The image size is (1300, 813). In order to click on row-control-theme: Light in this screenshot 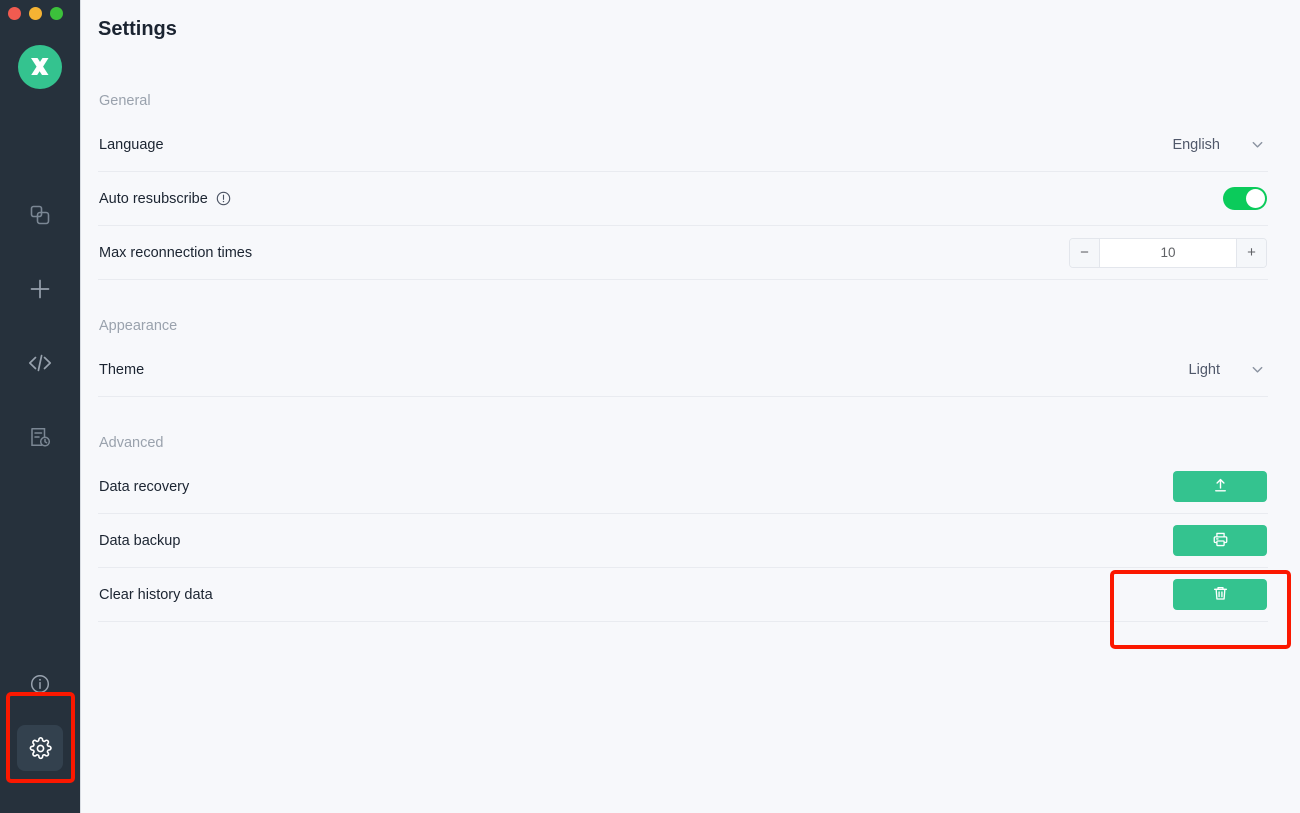, I will do `click(1228, 370)`.